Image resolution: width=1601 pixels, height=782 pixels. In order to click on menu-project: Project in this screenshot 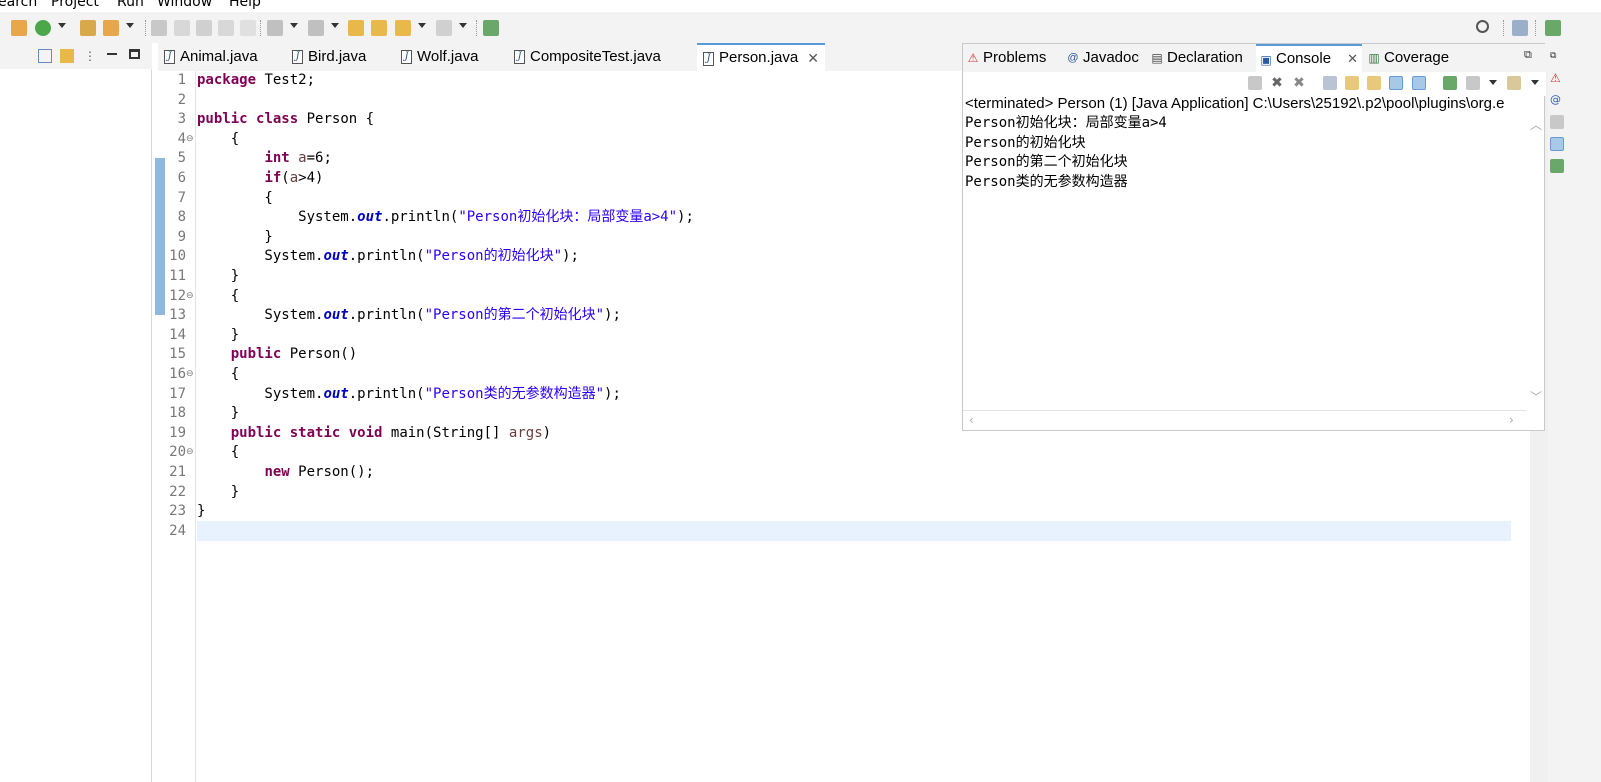, I will do `click(75, 5)`.